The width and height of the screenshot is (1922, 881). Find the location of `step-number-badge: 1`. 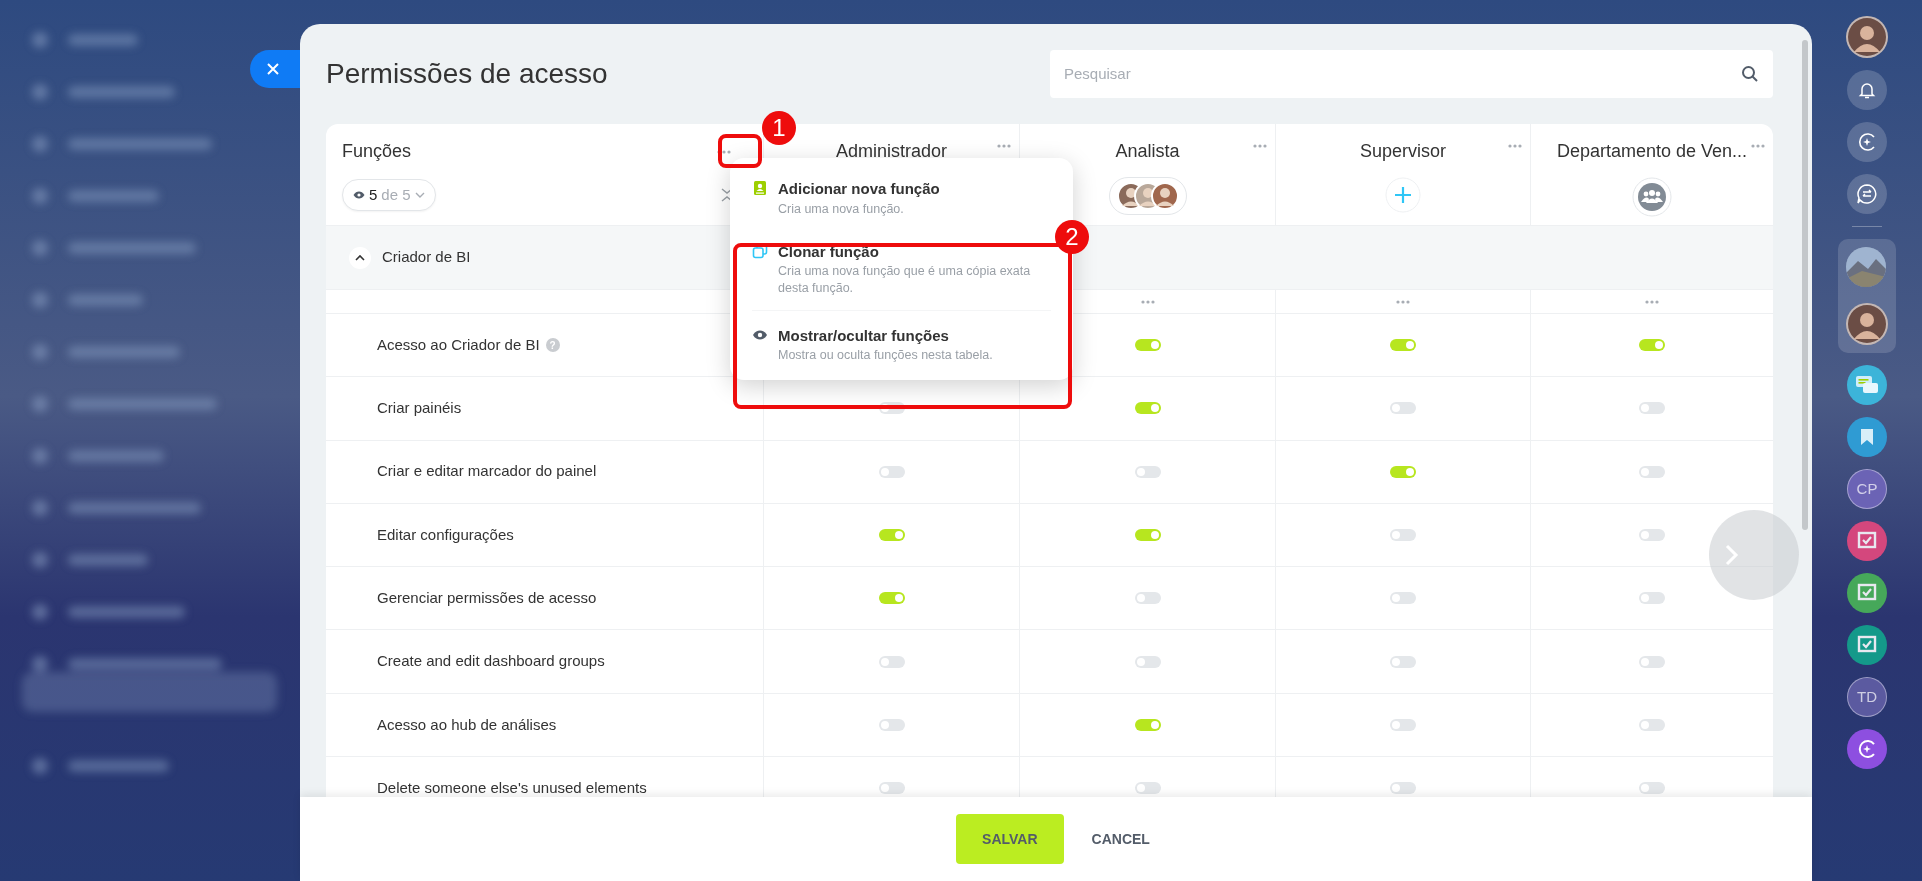

step-number-badge: 1 is located at coordinates (779, 128).